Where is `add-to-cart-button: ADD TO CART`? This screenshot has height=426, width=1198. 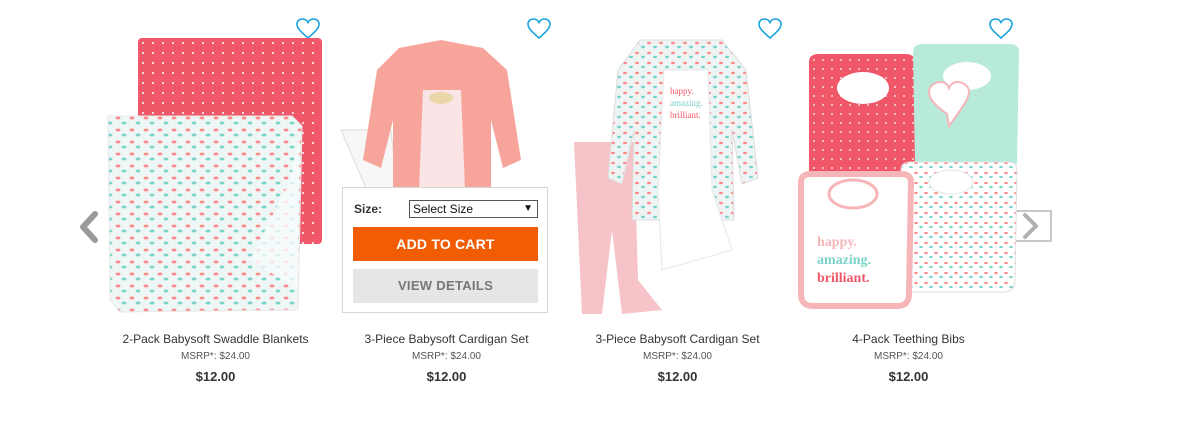 add-to-cart-button: ADD TO CART is located at coordinates (445, 244).